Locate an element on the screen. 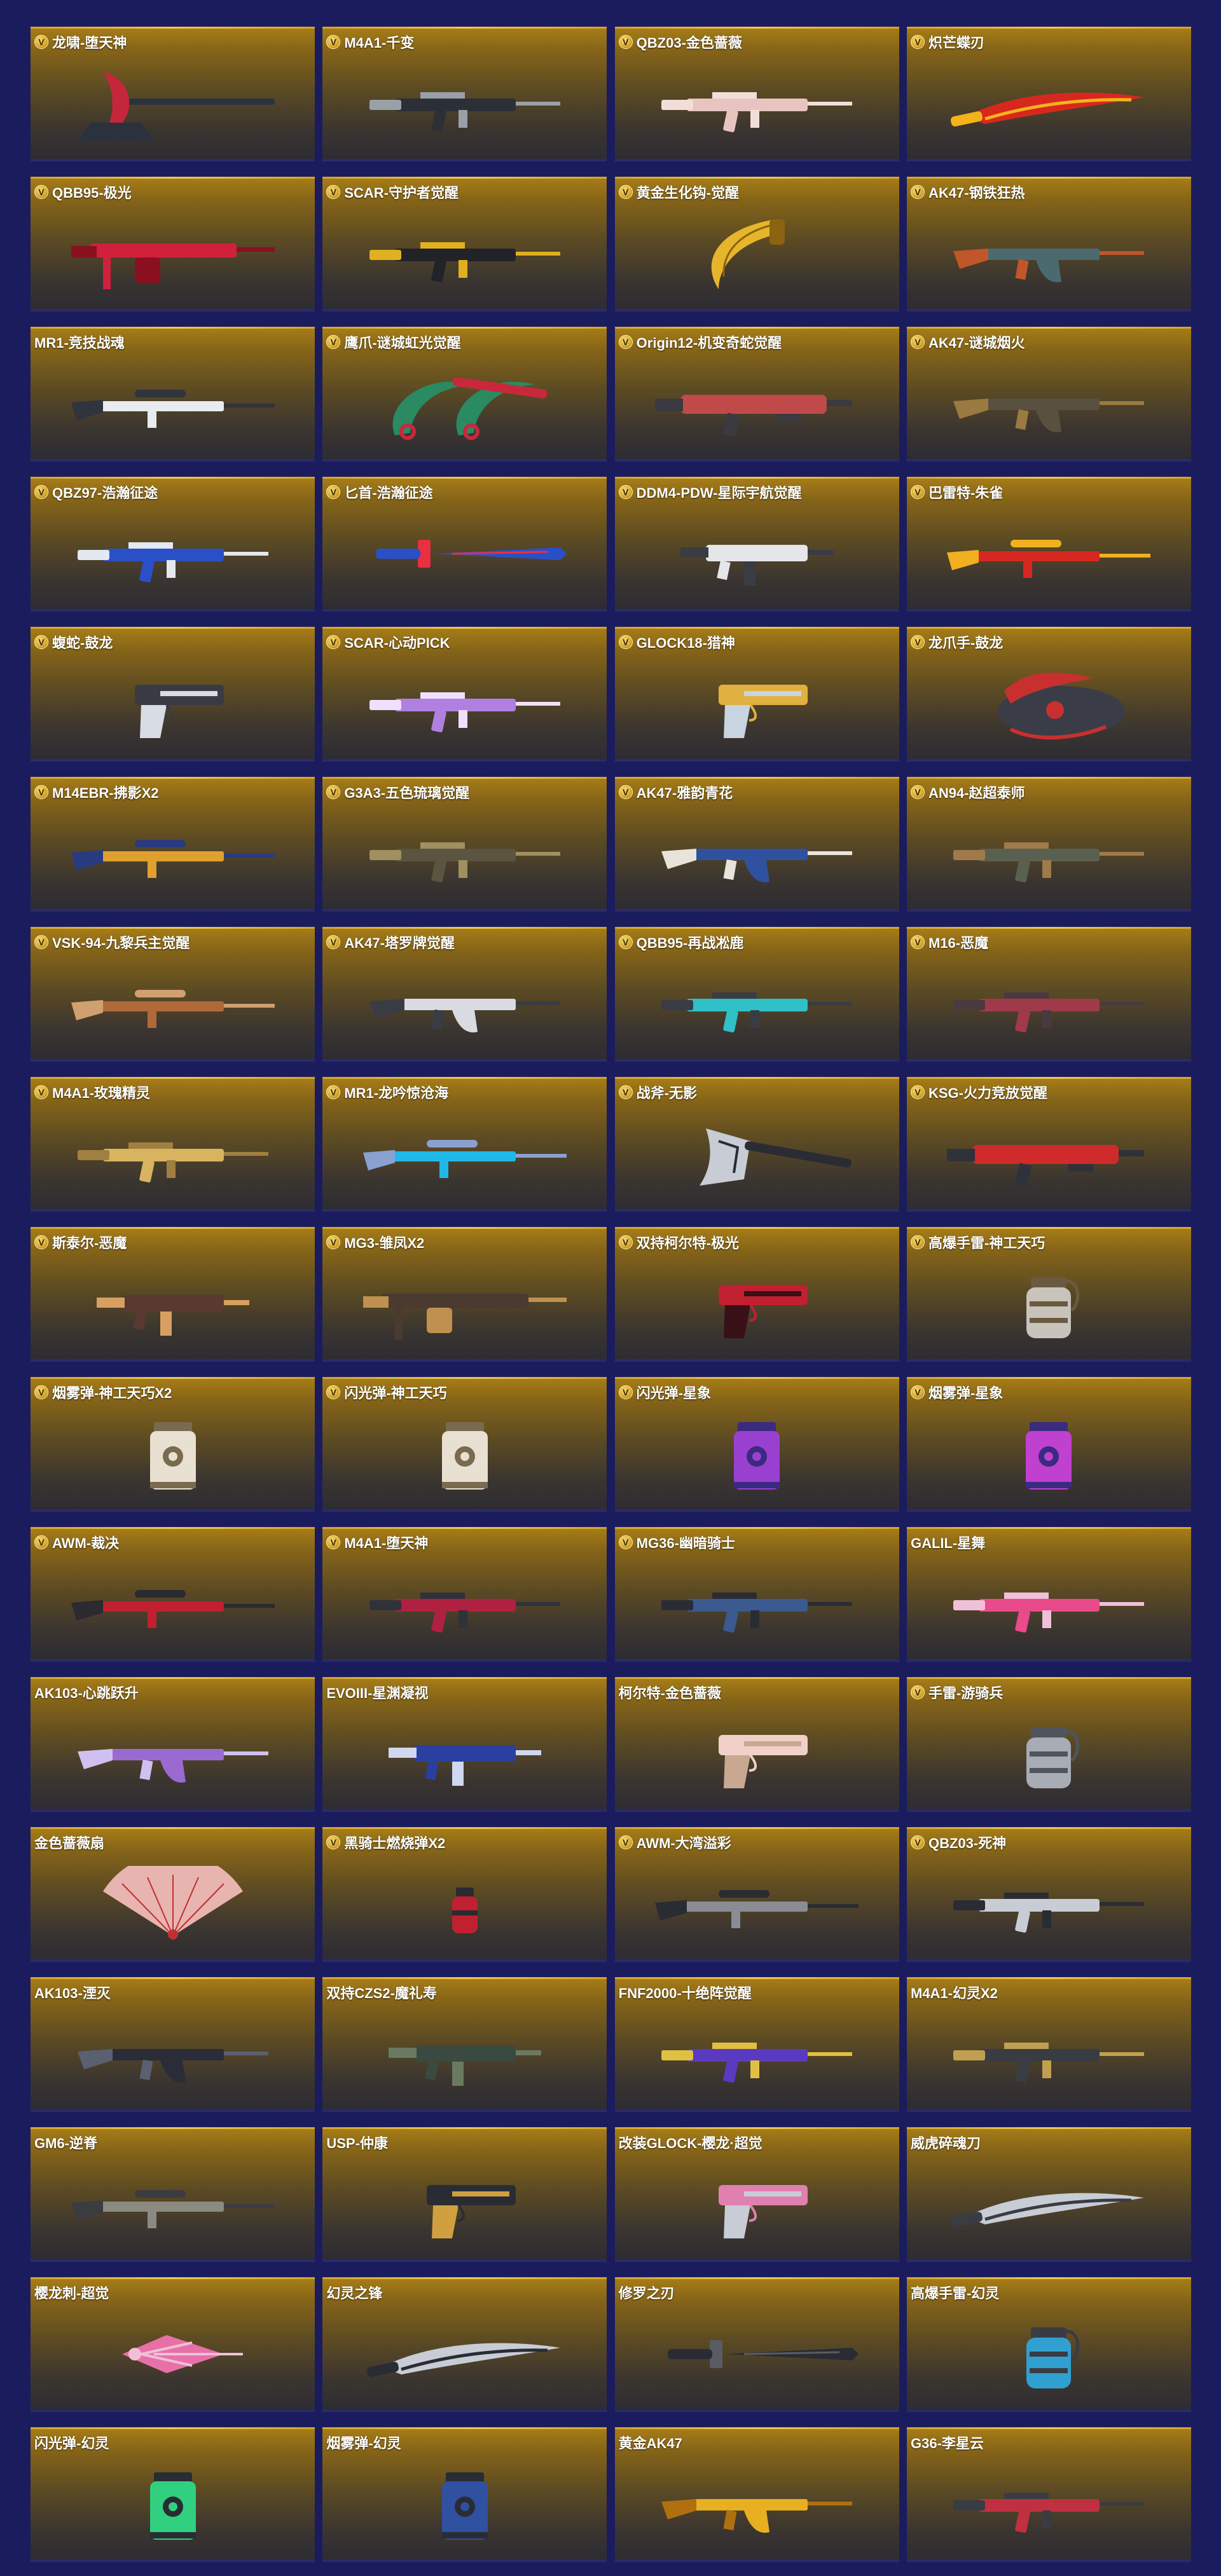 This screenshot has height=2576, width=1221. weapon-name-row: V QBB95-再战凇鹿 is located at coordinates (681, 942).